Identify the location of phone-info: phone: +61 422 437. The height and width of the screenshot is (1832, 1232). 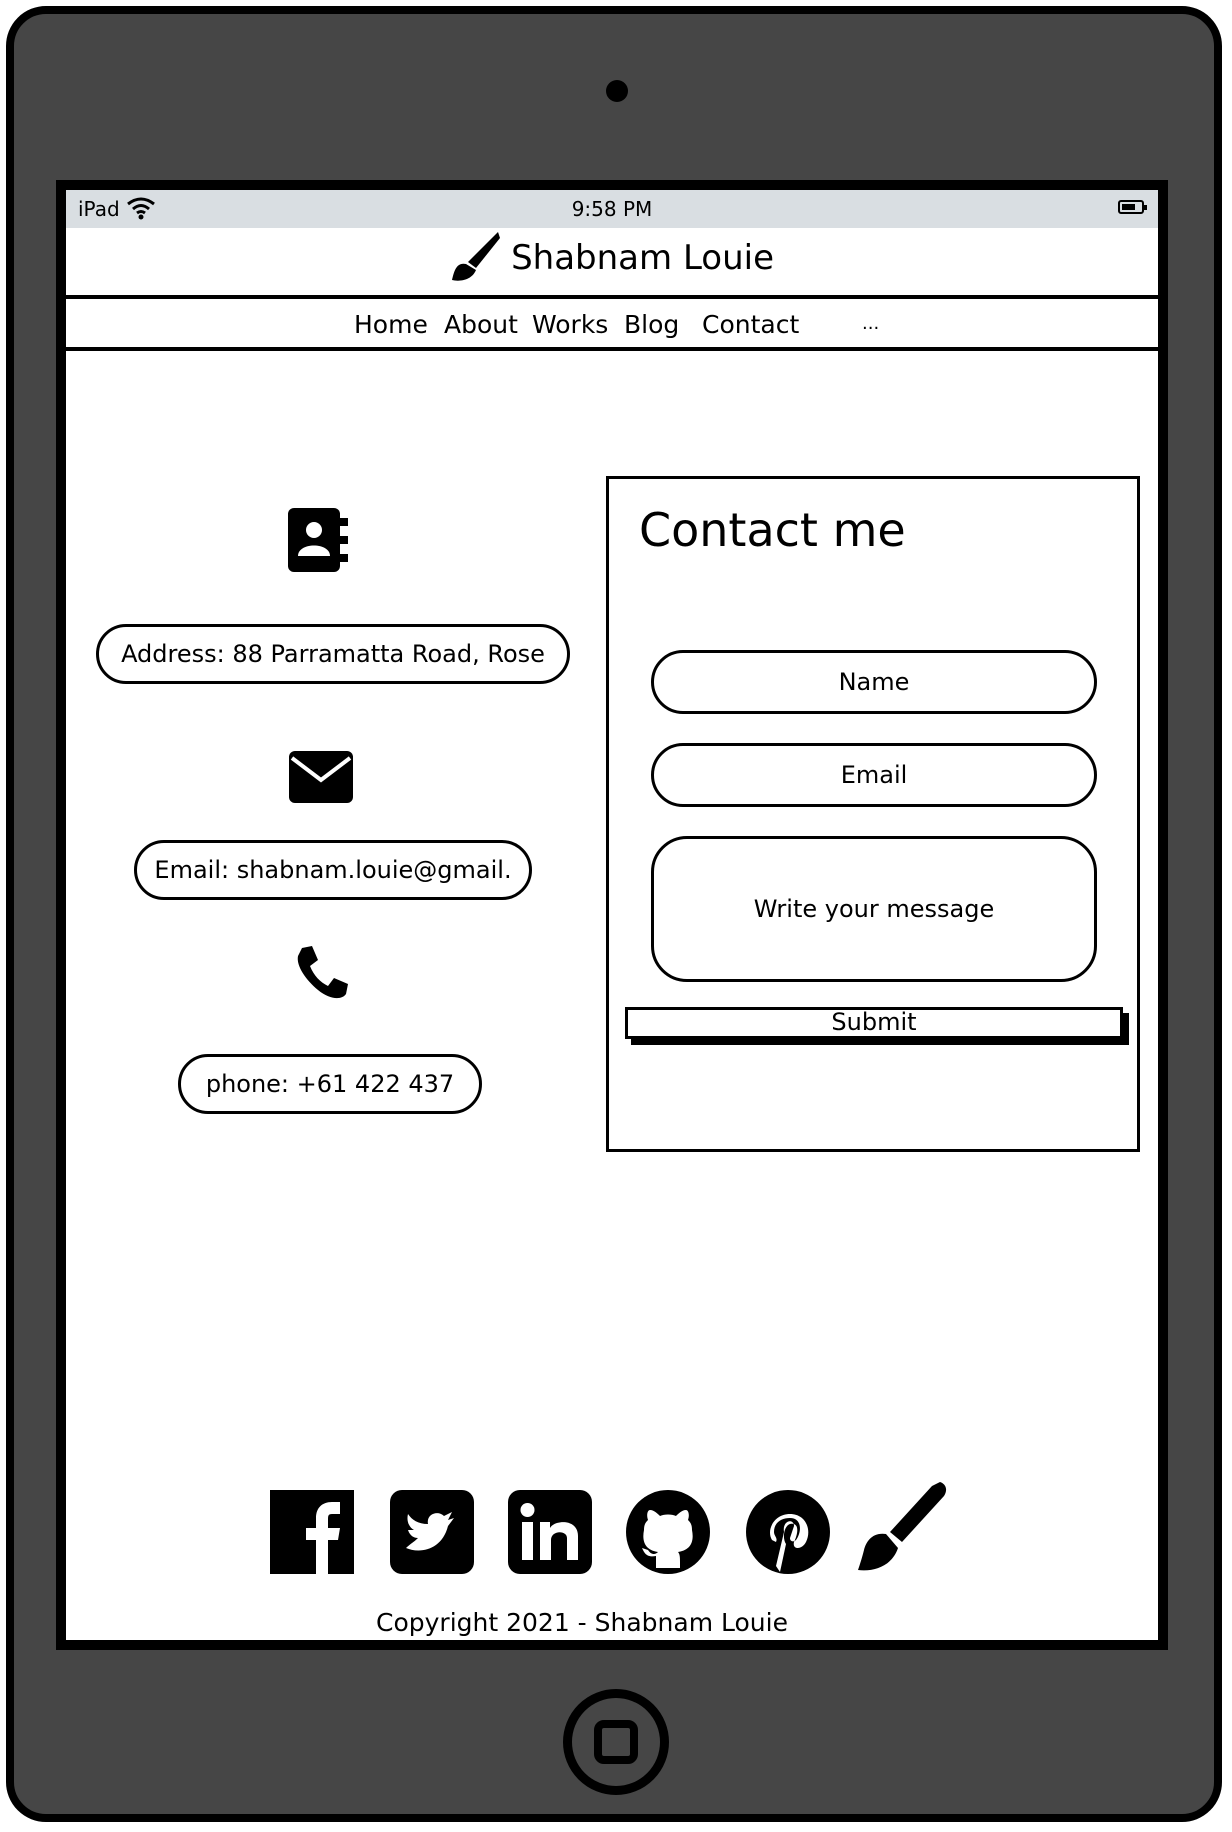
(330, 1084).